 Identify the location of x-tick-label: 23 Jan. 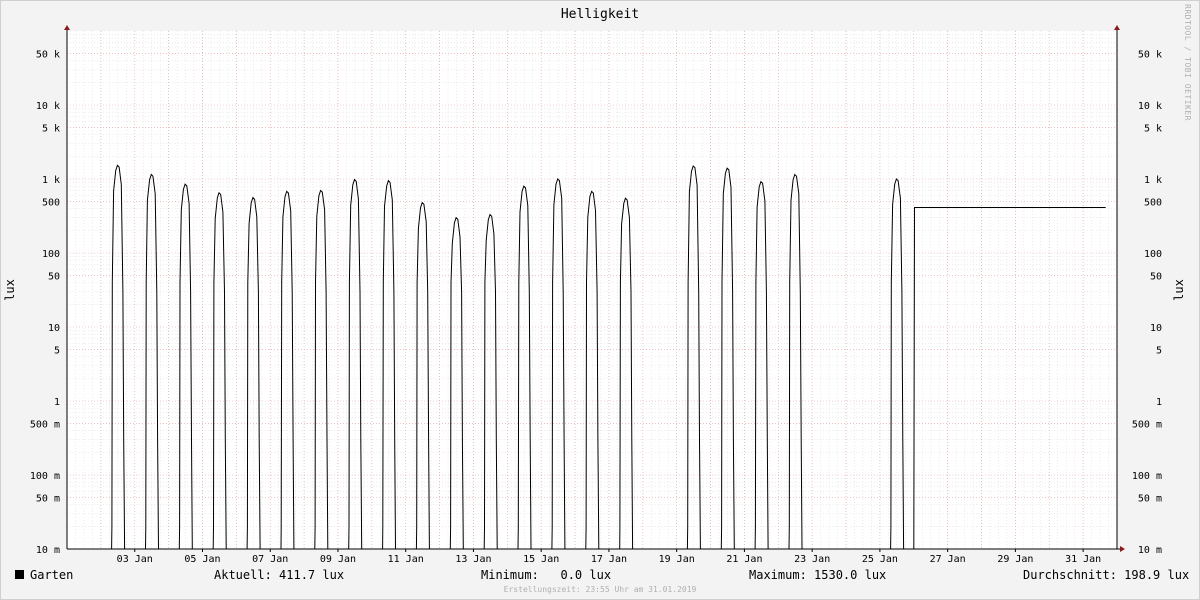
(812, 559).